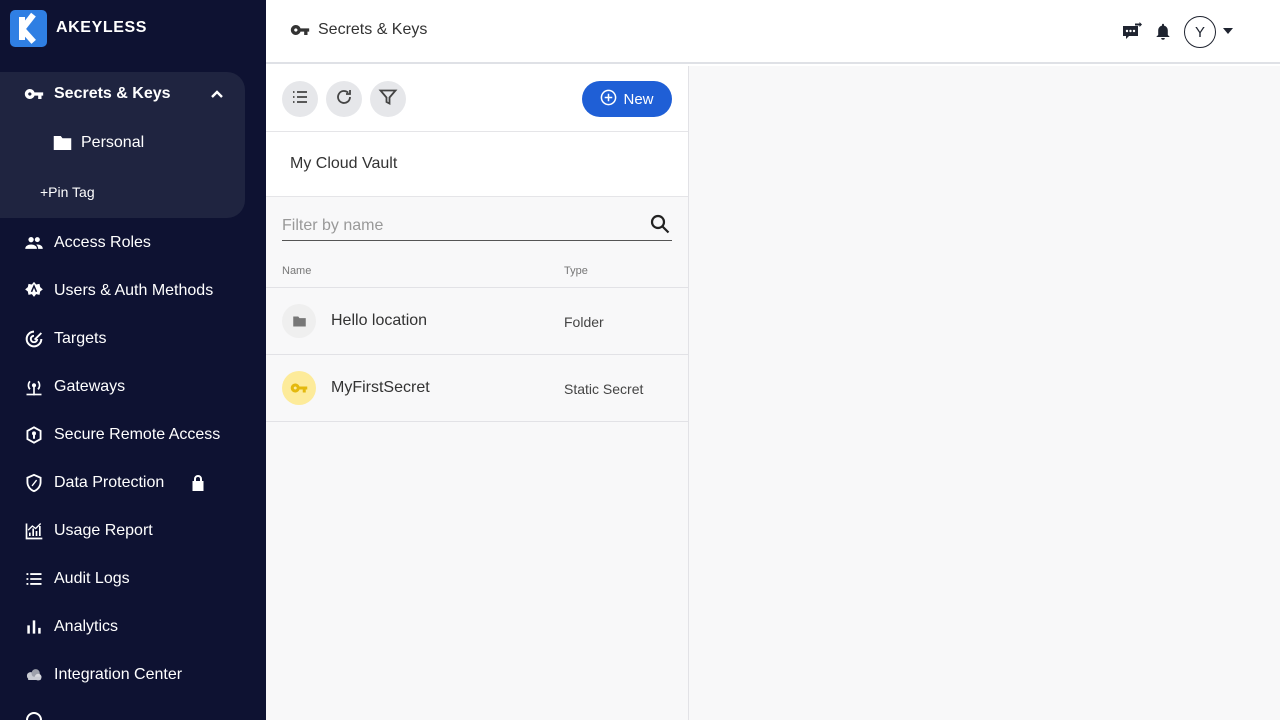 The height and width of the screenshot is (720, 1280). What do you see at coordinates (34, 483) in the screenshot?
I see `shield-icon` at bounding box center [34, 483].